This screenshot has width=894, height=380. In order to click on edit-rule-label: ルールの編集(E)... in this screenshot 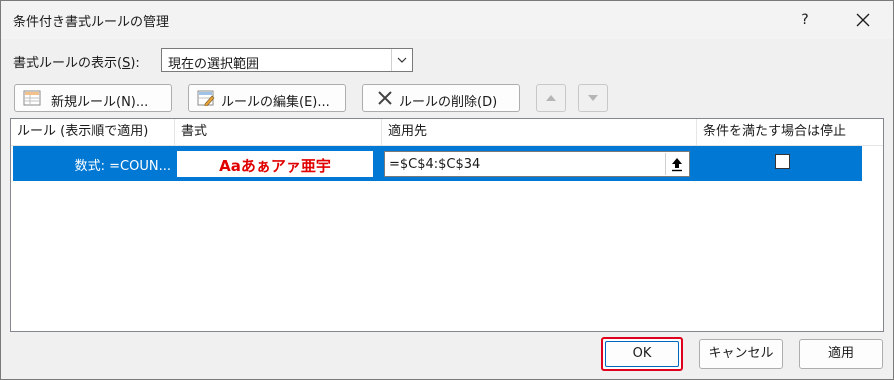, I will do `click(275, 102)`.